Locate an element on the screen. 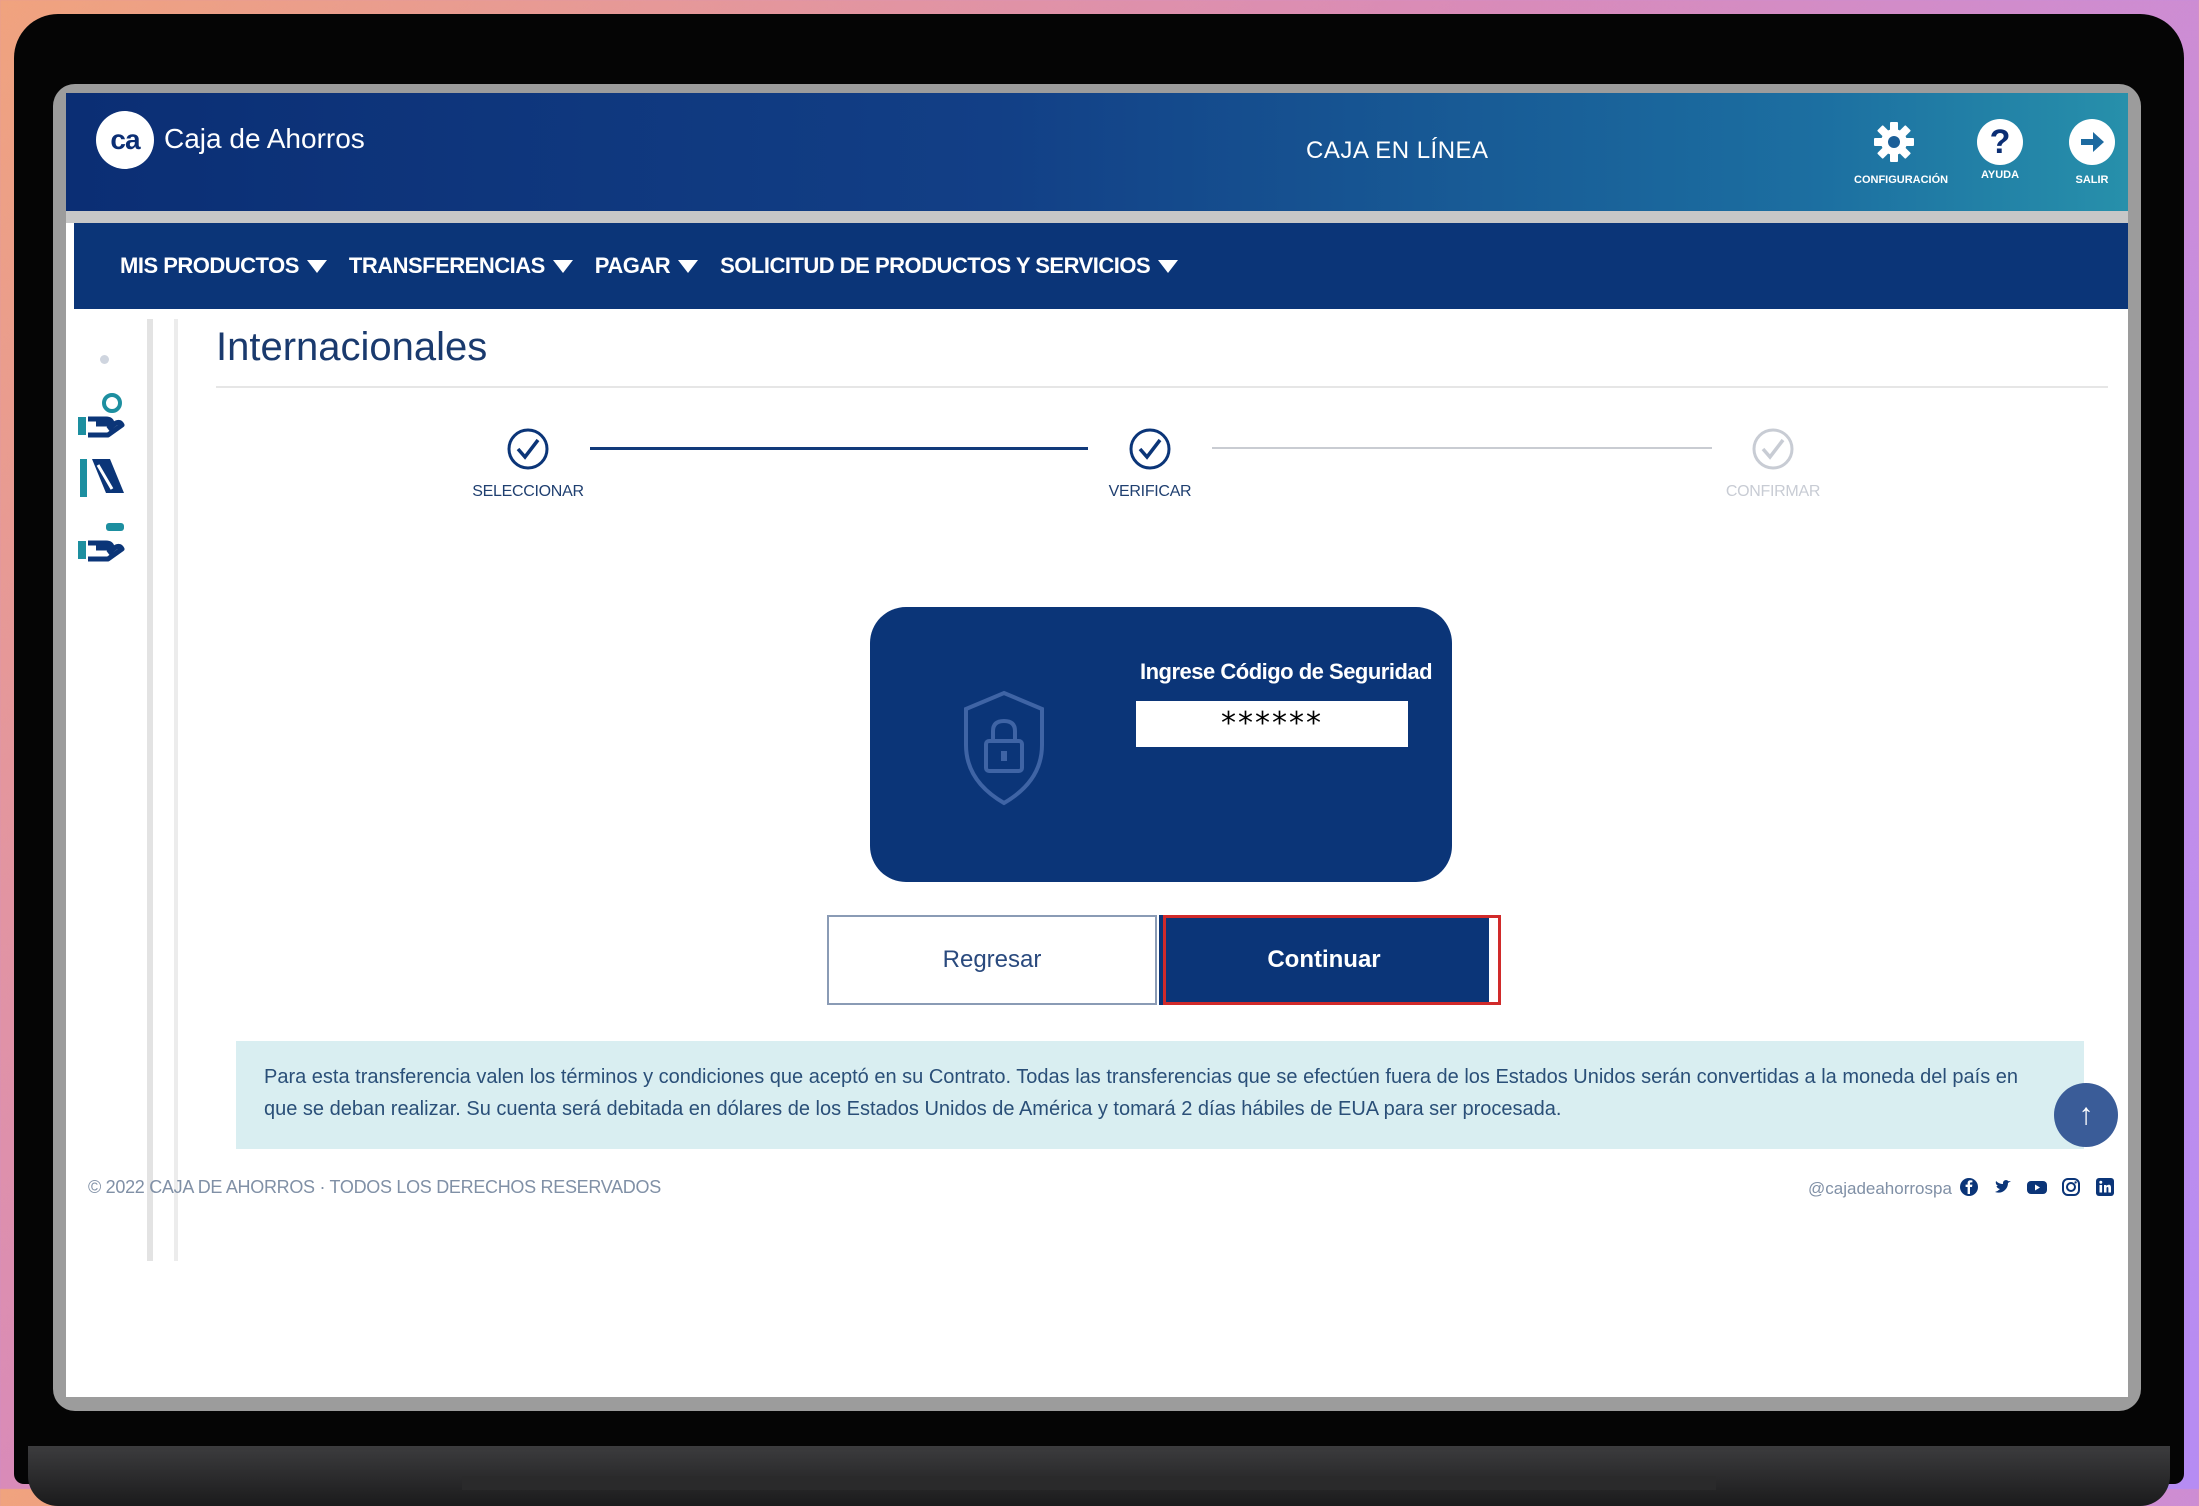  header-divider is located at coordinates (1097, 217).